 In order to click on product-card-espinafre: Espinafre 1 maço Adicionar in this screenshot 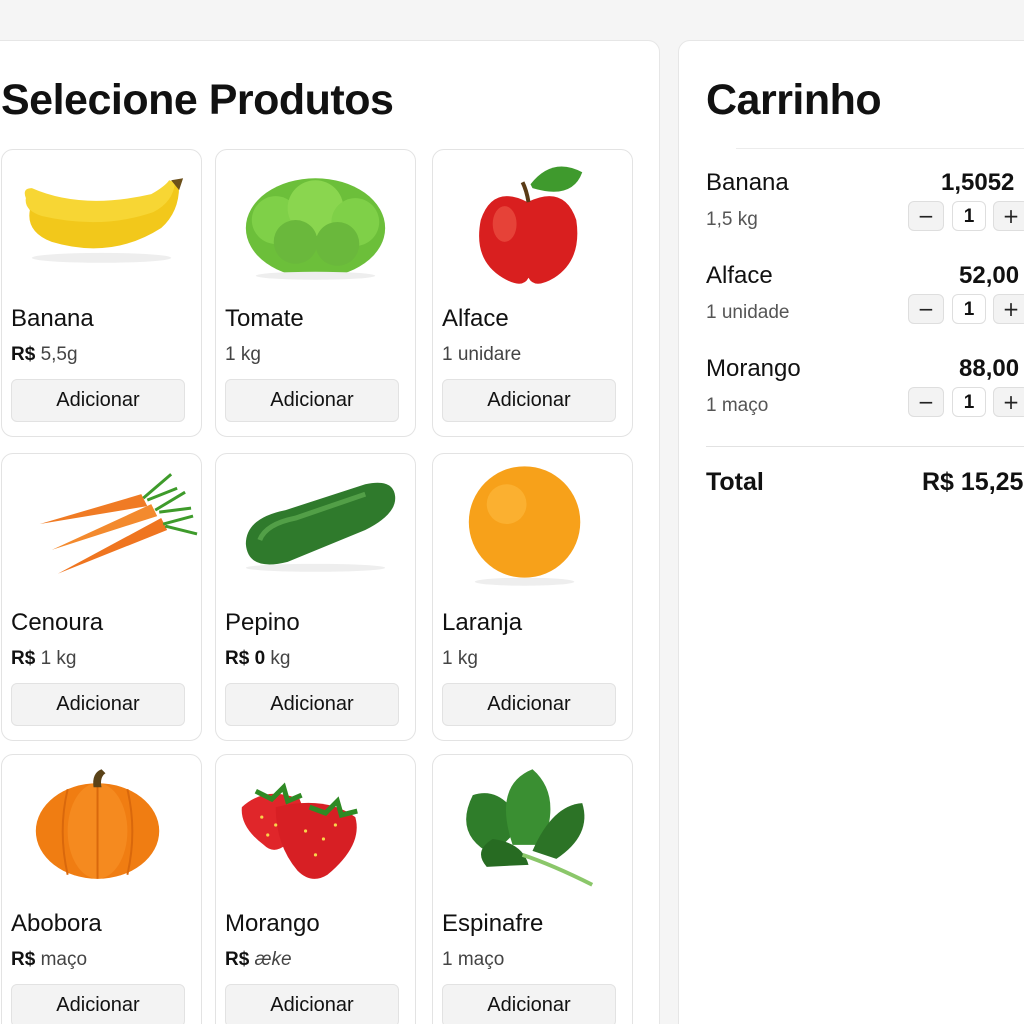, I will do `click(532, 889)`.